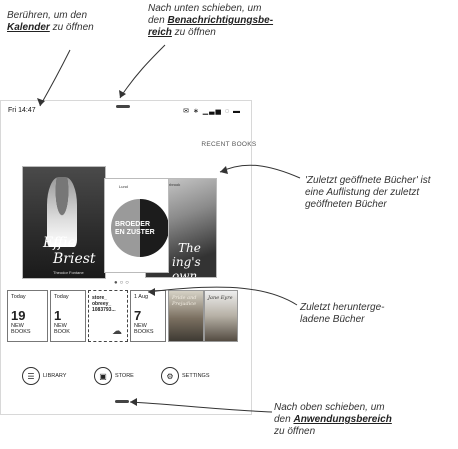 The width and height of the screenshot is (458, 449). I want to click on notification-leader-line, so click(142, 71).